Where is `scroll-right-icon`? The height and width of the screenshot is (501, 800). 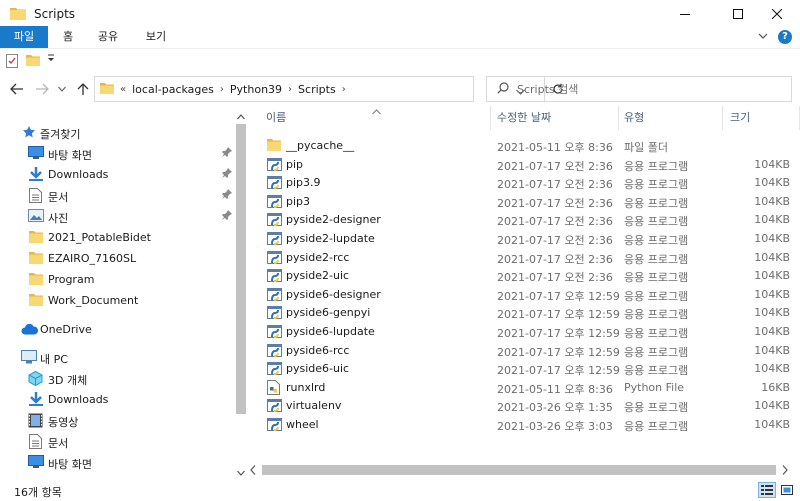 scroll-right-icon is located at coordinates (785, 471).